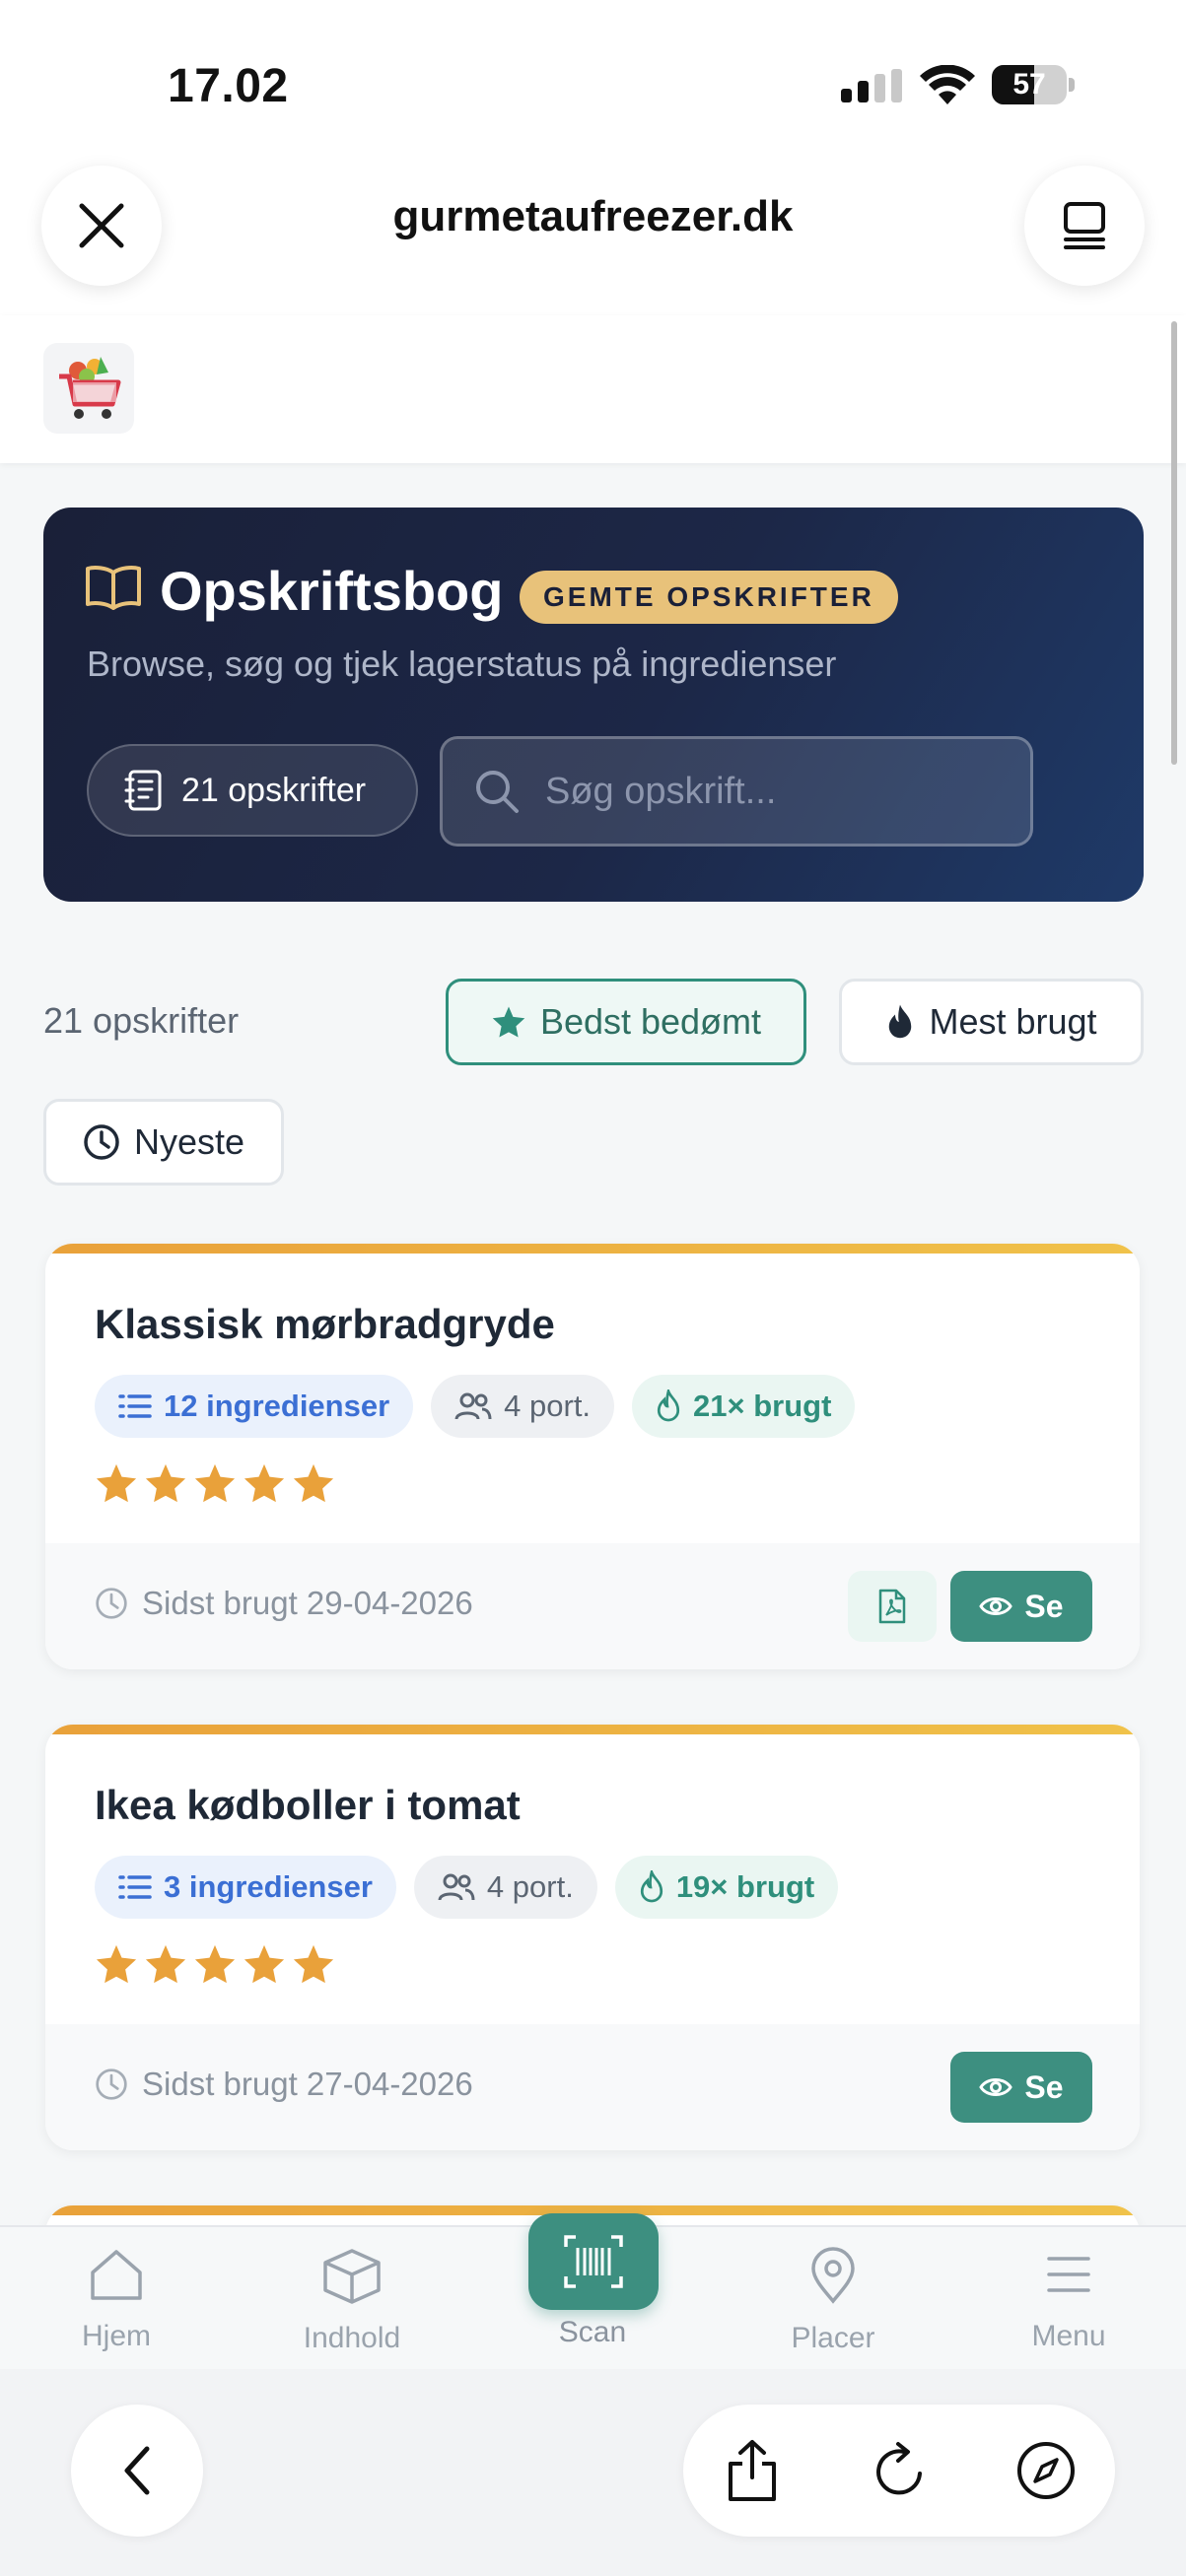  What do you see at coordinates (142, 1021) in the screenshot?
I see `result-count: 21 opskrifter` at bounding box center [142, 1021].